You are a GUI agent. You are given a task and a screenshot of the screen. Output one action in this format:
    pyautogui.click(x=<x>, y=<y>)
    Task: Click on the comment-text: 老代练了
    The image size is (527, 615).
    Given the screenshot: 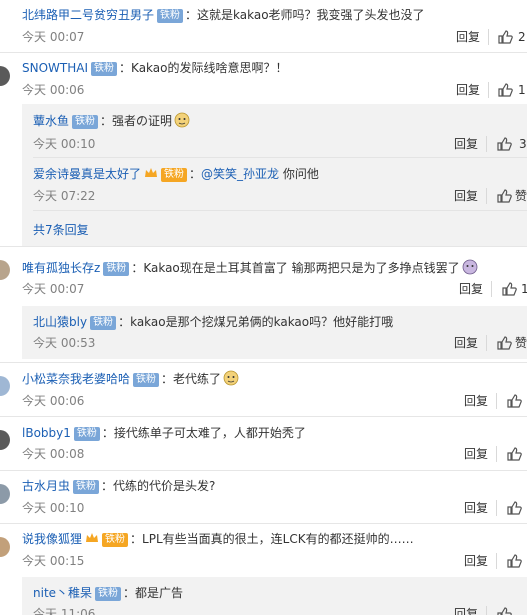 What is the action you would take?
    pyautogui.click(x=197, y=379)
    